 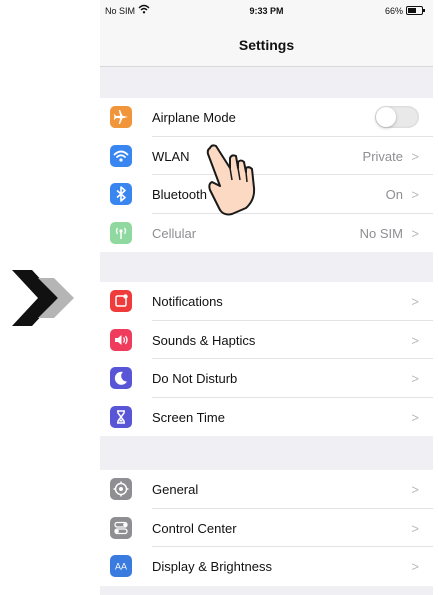 I want to click on bluetooth-icon, so click(x=121, y=194).